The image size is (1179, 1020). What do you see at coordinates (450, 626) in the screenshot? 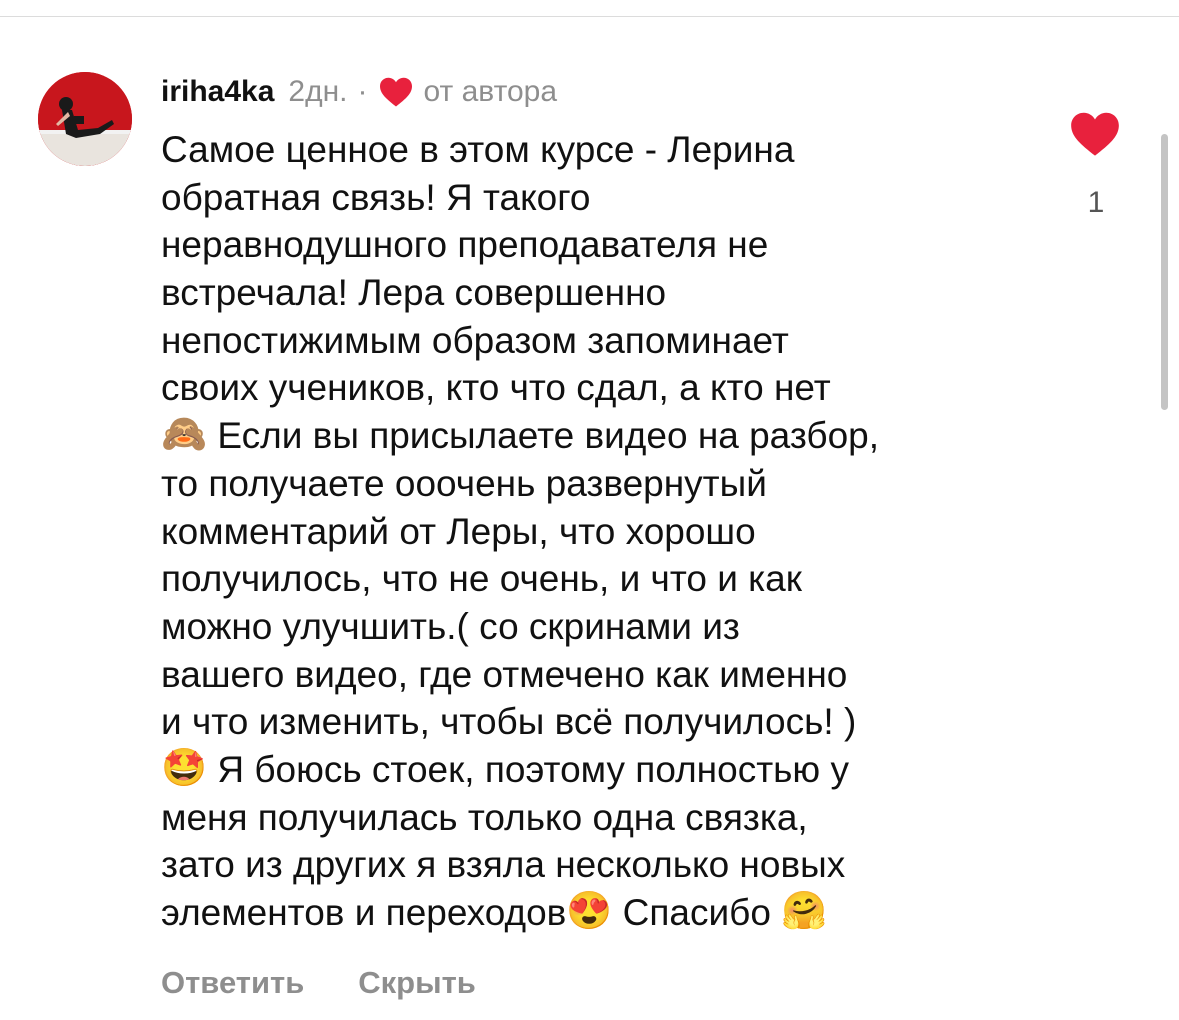
I see `comment-line: можно улучшить.( со скринами из` at bounding box center [450, 626].